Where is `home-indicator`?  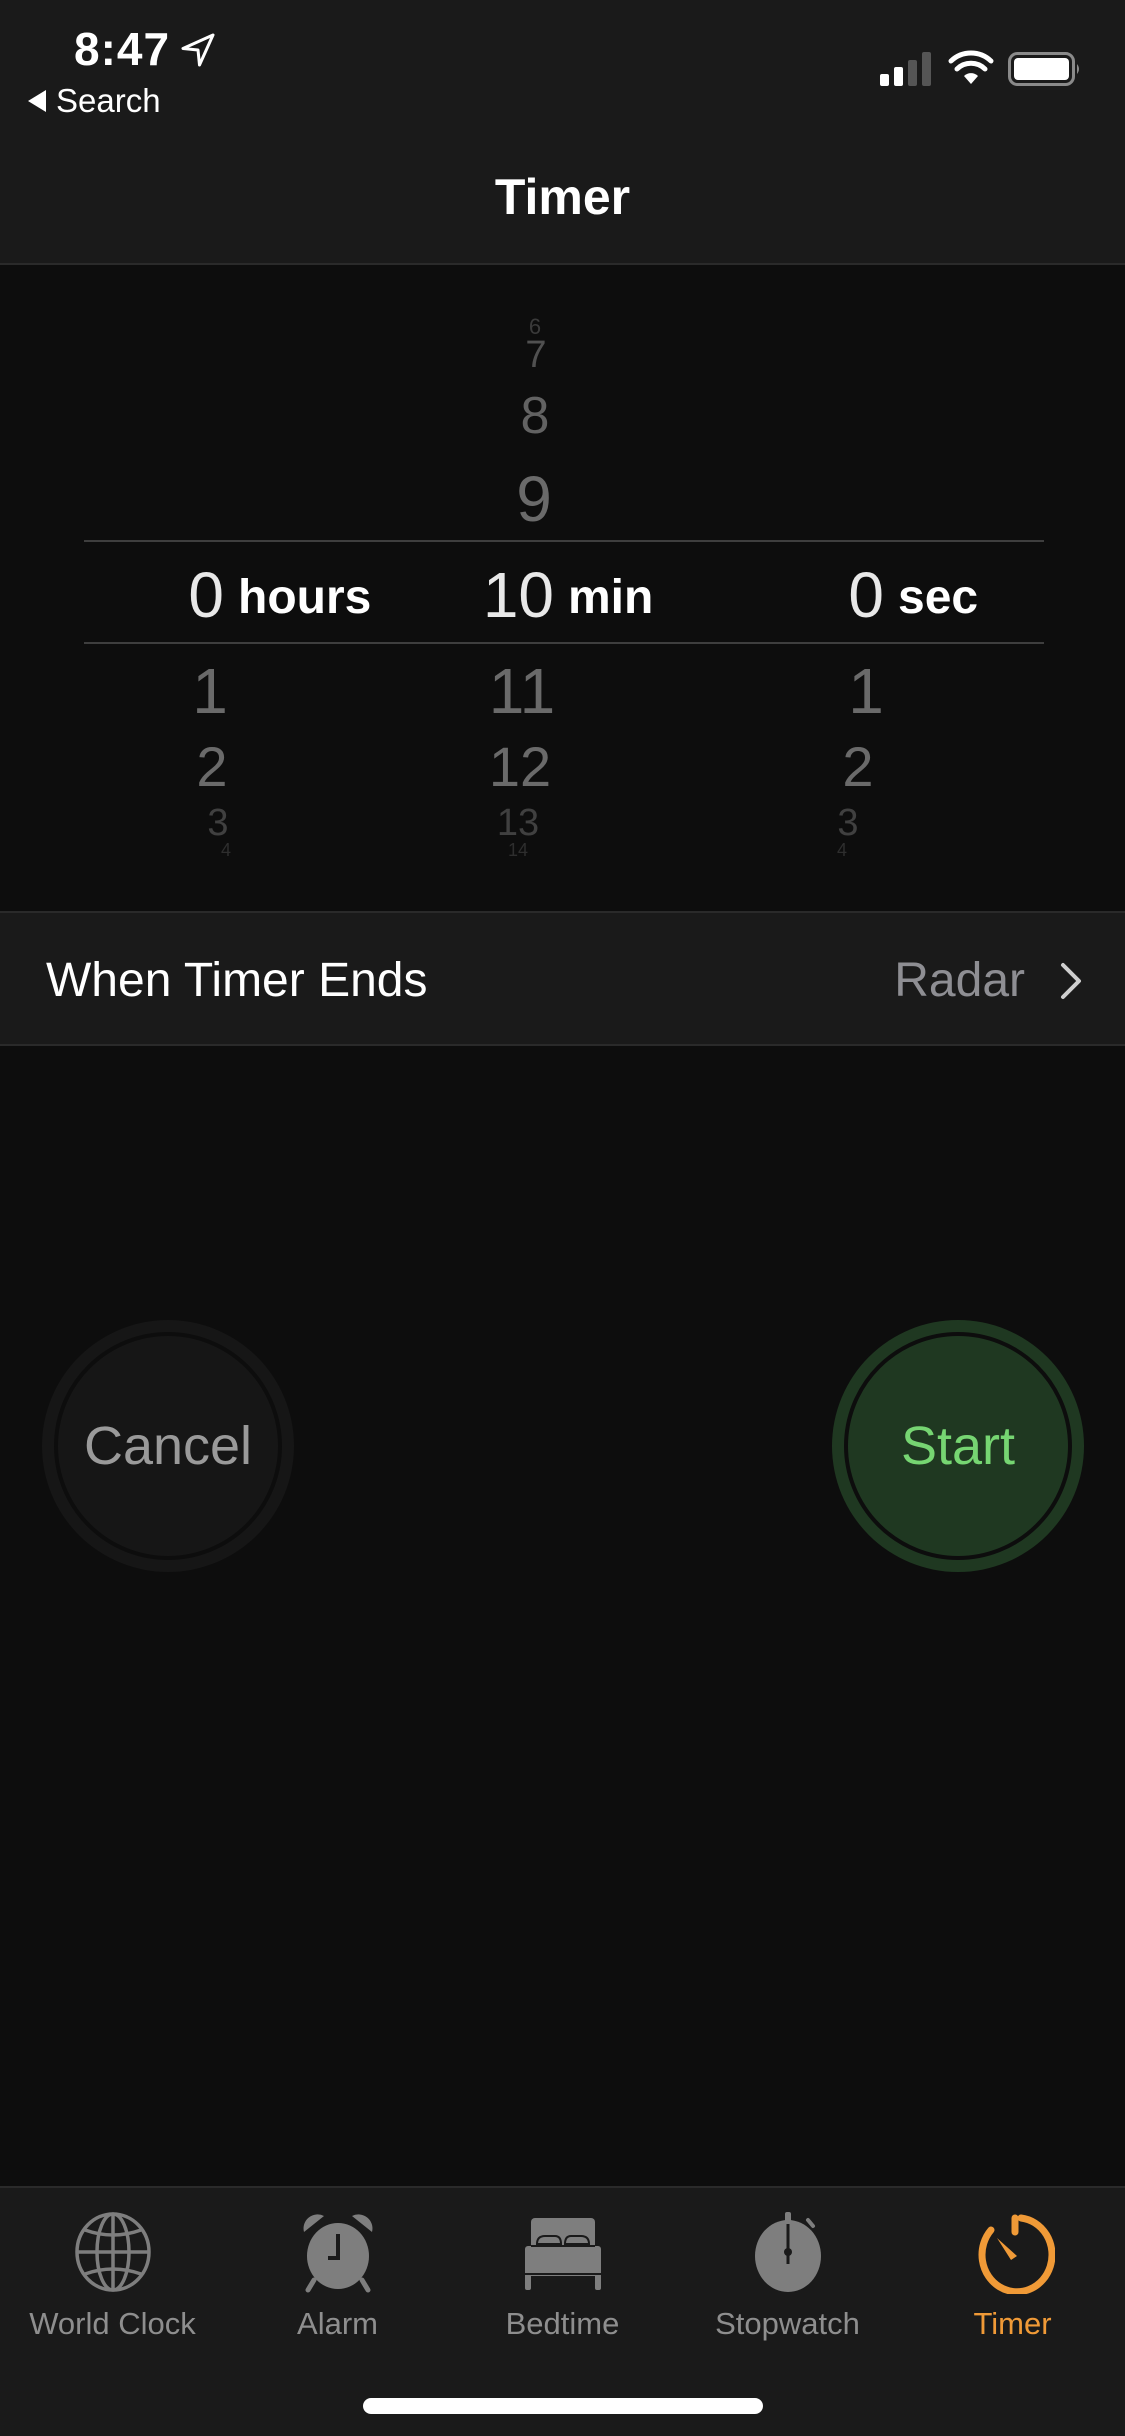 home-indicator is located at coordinates (563, 2406).